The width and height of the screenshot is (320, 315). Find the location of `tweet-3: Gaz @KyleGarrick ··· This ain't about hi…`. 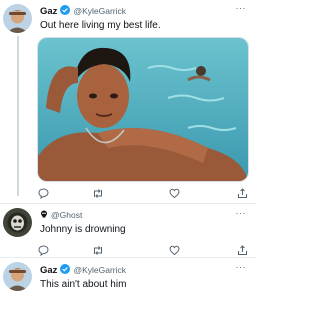

tweet-3: Gaz @KyleGarrick ··· This ain't about hi… is located at coordinates (128, 286).